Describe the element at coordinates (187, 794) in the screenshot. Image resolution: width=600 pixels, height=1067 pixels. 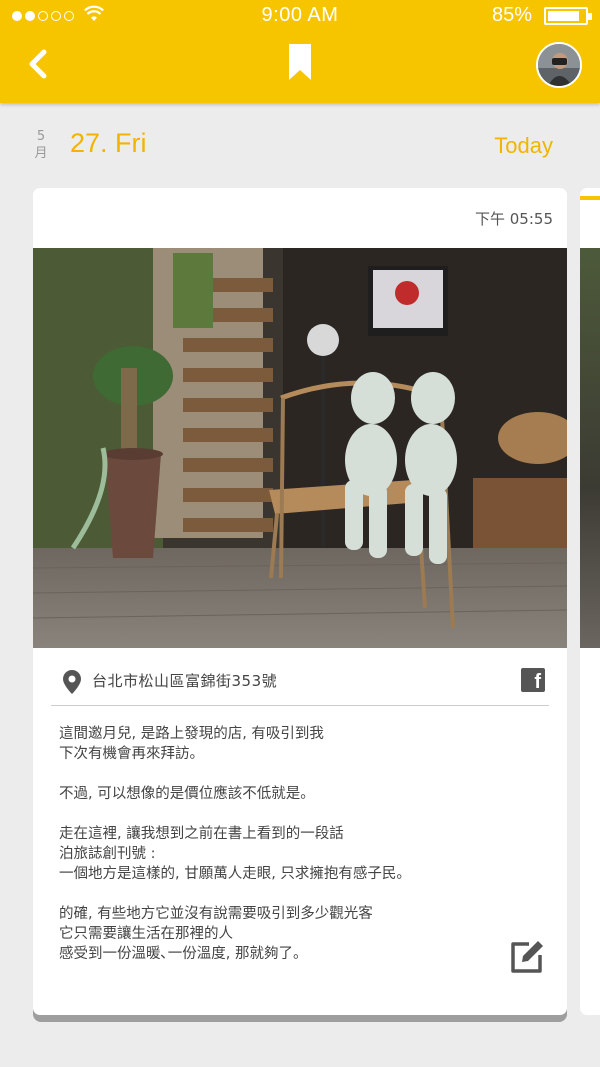
I see `post-paragraph: 不過, 可以想像的是價位應該不低就是。` at that location.